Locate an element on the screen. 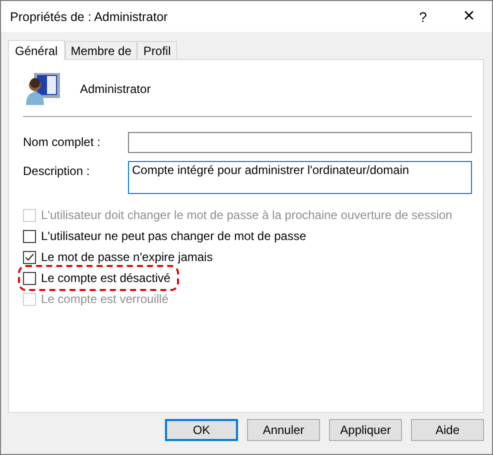 The height and width of the screenshot is (455, 493). checkbox-label: L'utilisateur ne peut pas changer de mot de passe is located at coordinates (173, 236).